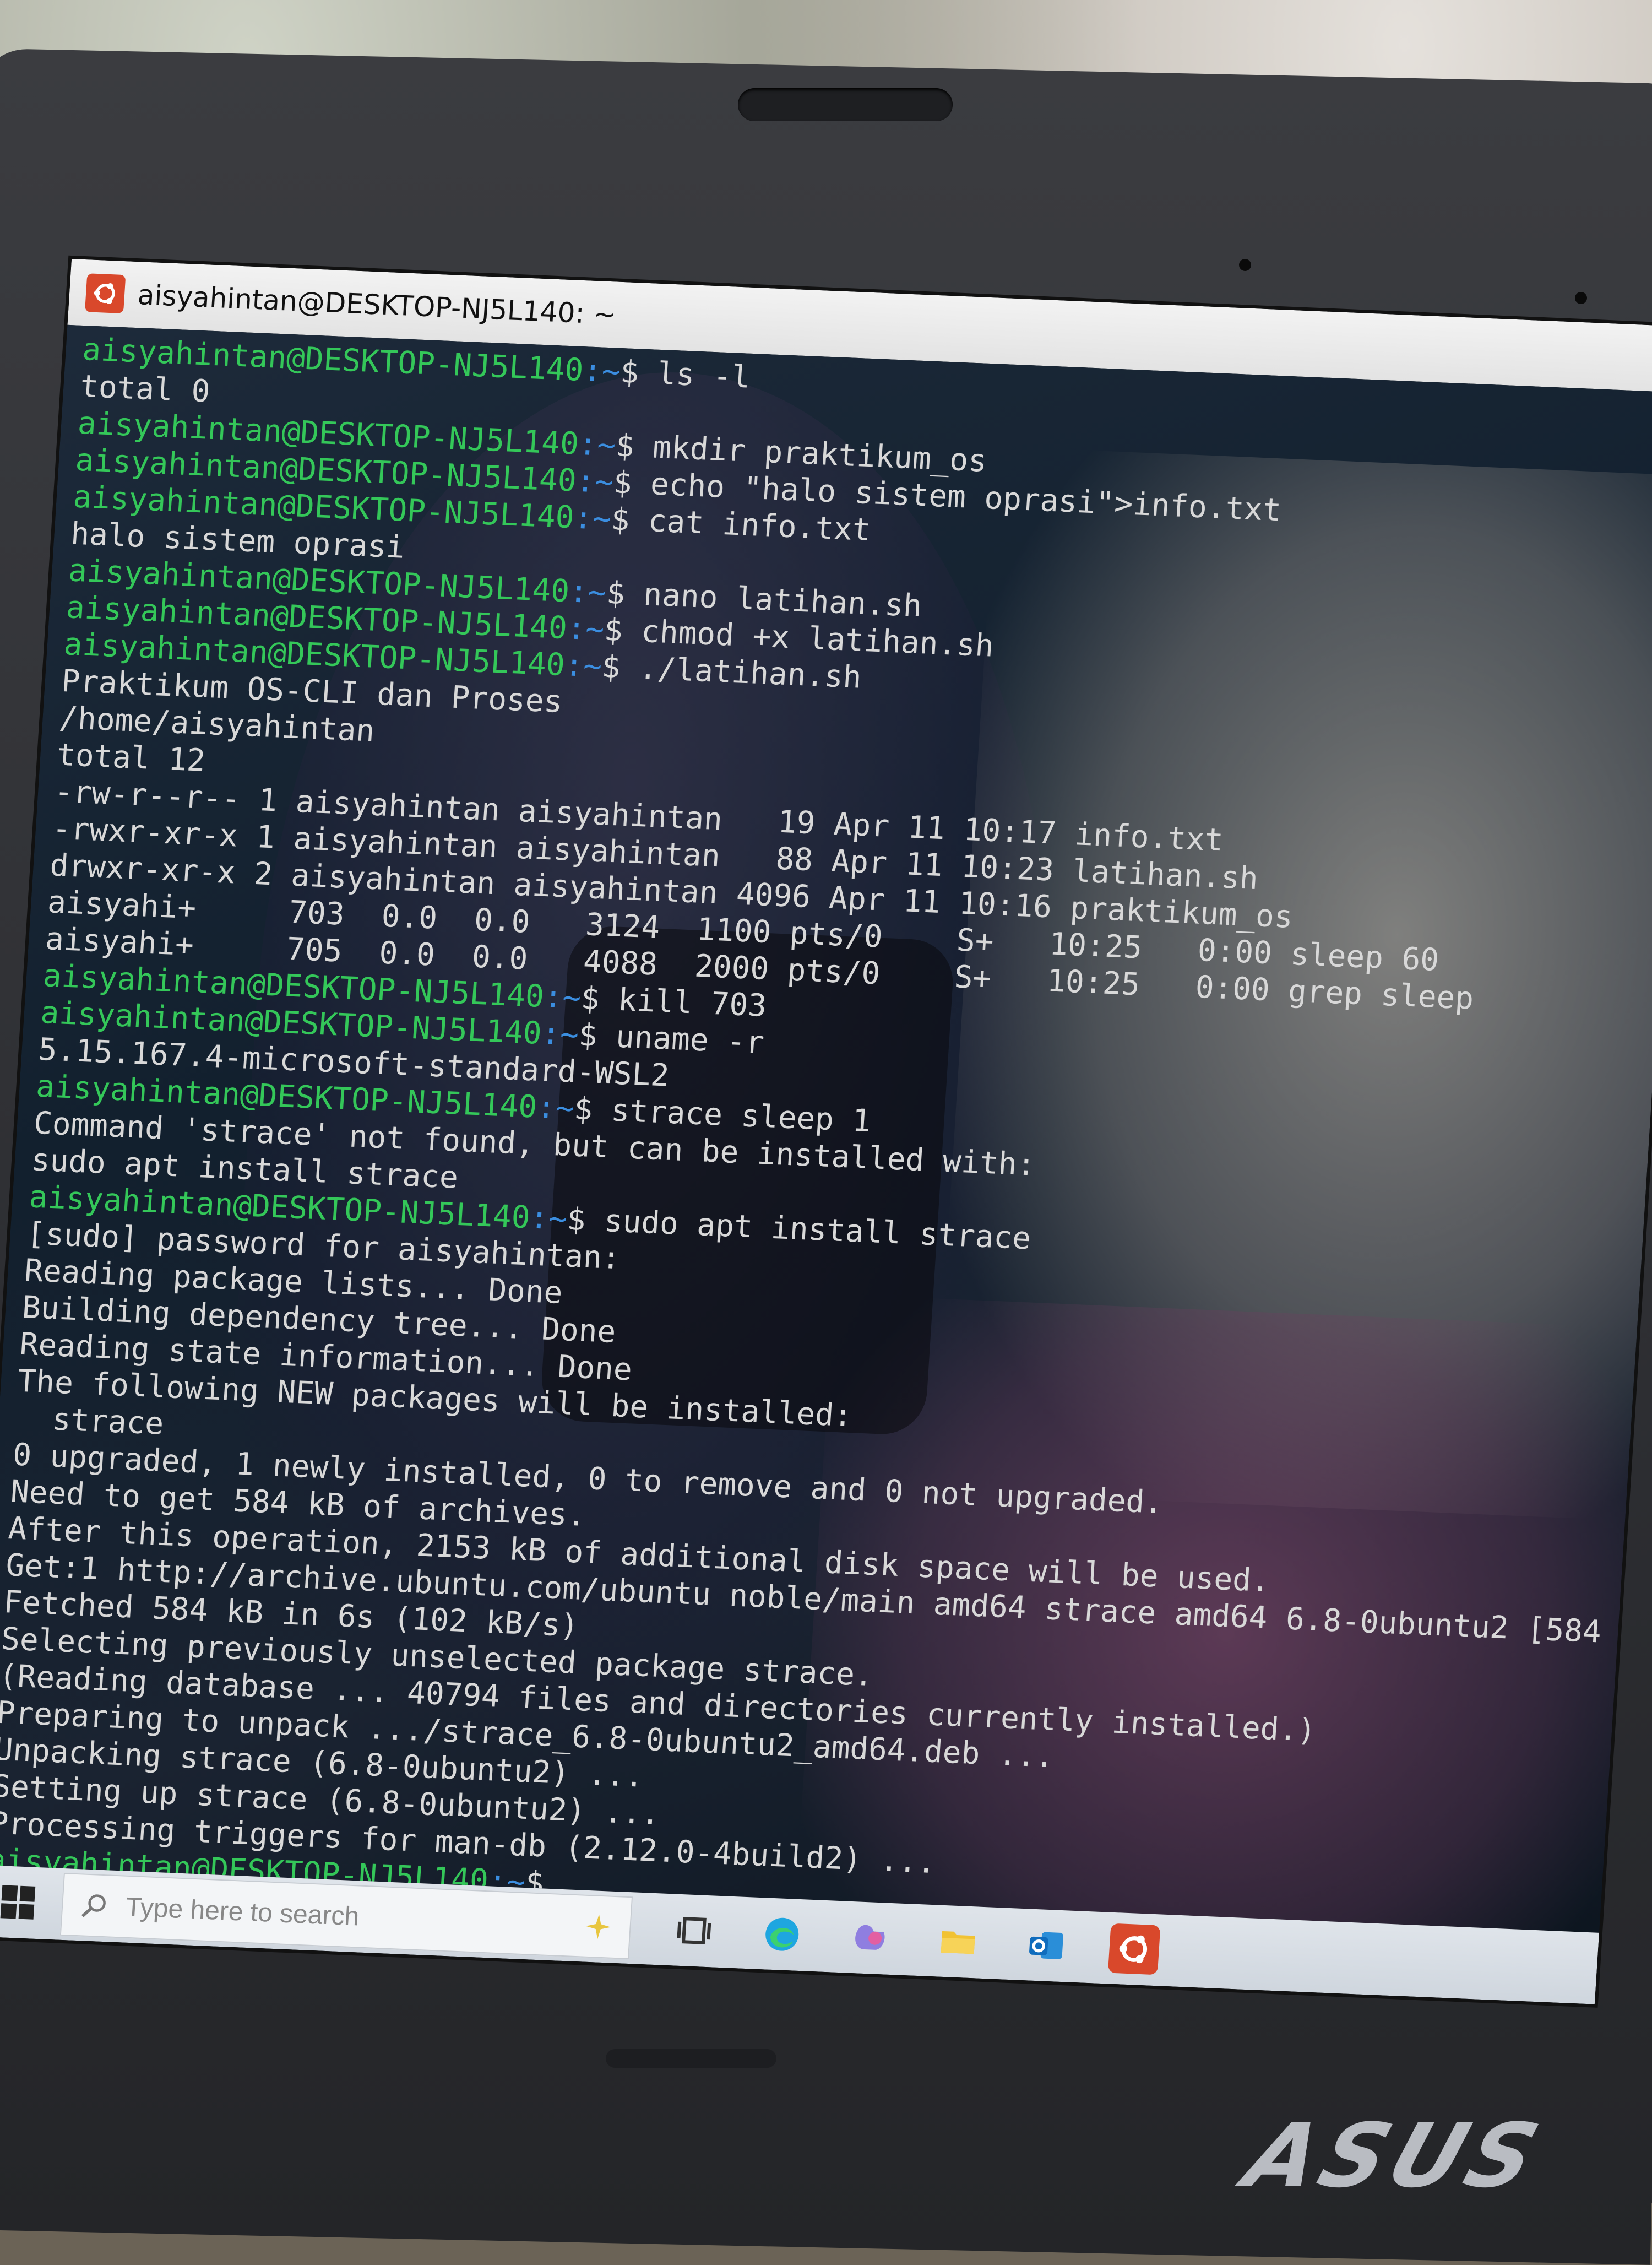 This screenshot has height=2265, width=1652. I want to click on asus-logo: ASUS, so click(1394, 2155).